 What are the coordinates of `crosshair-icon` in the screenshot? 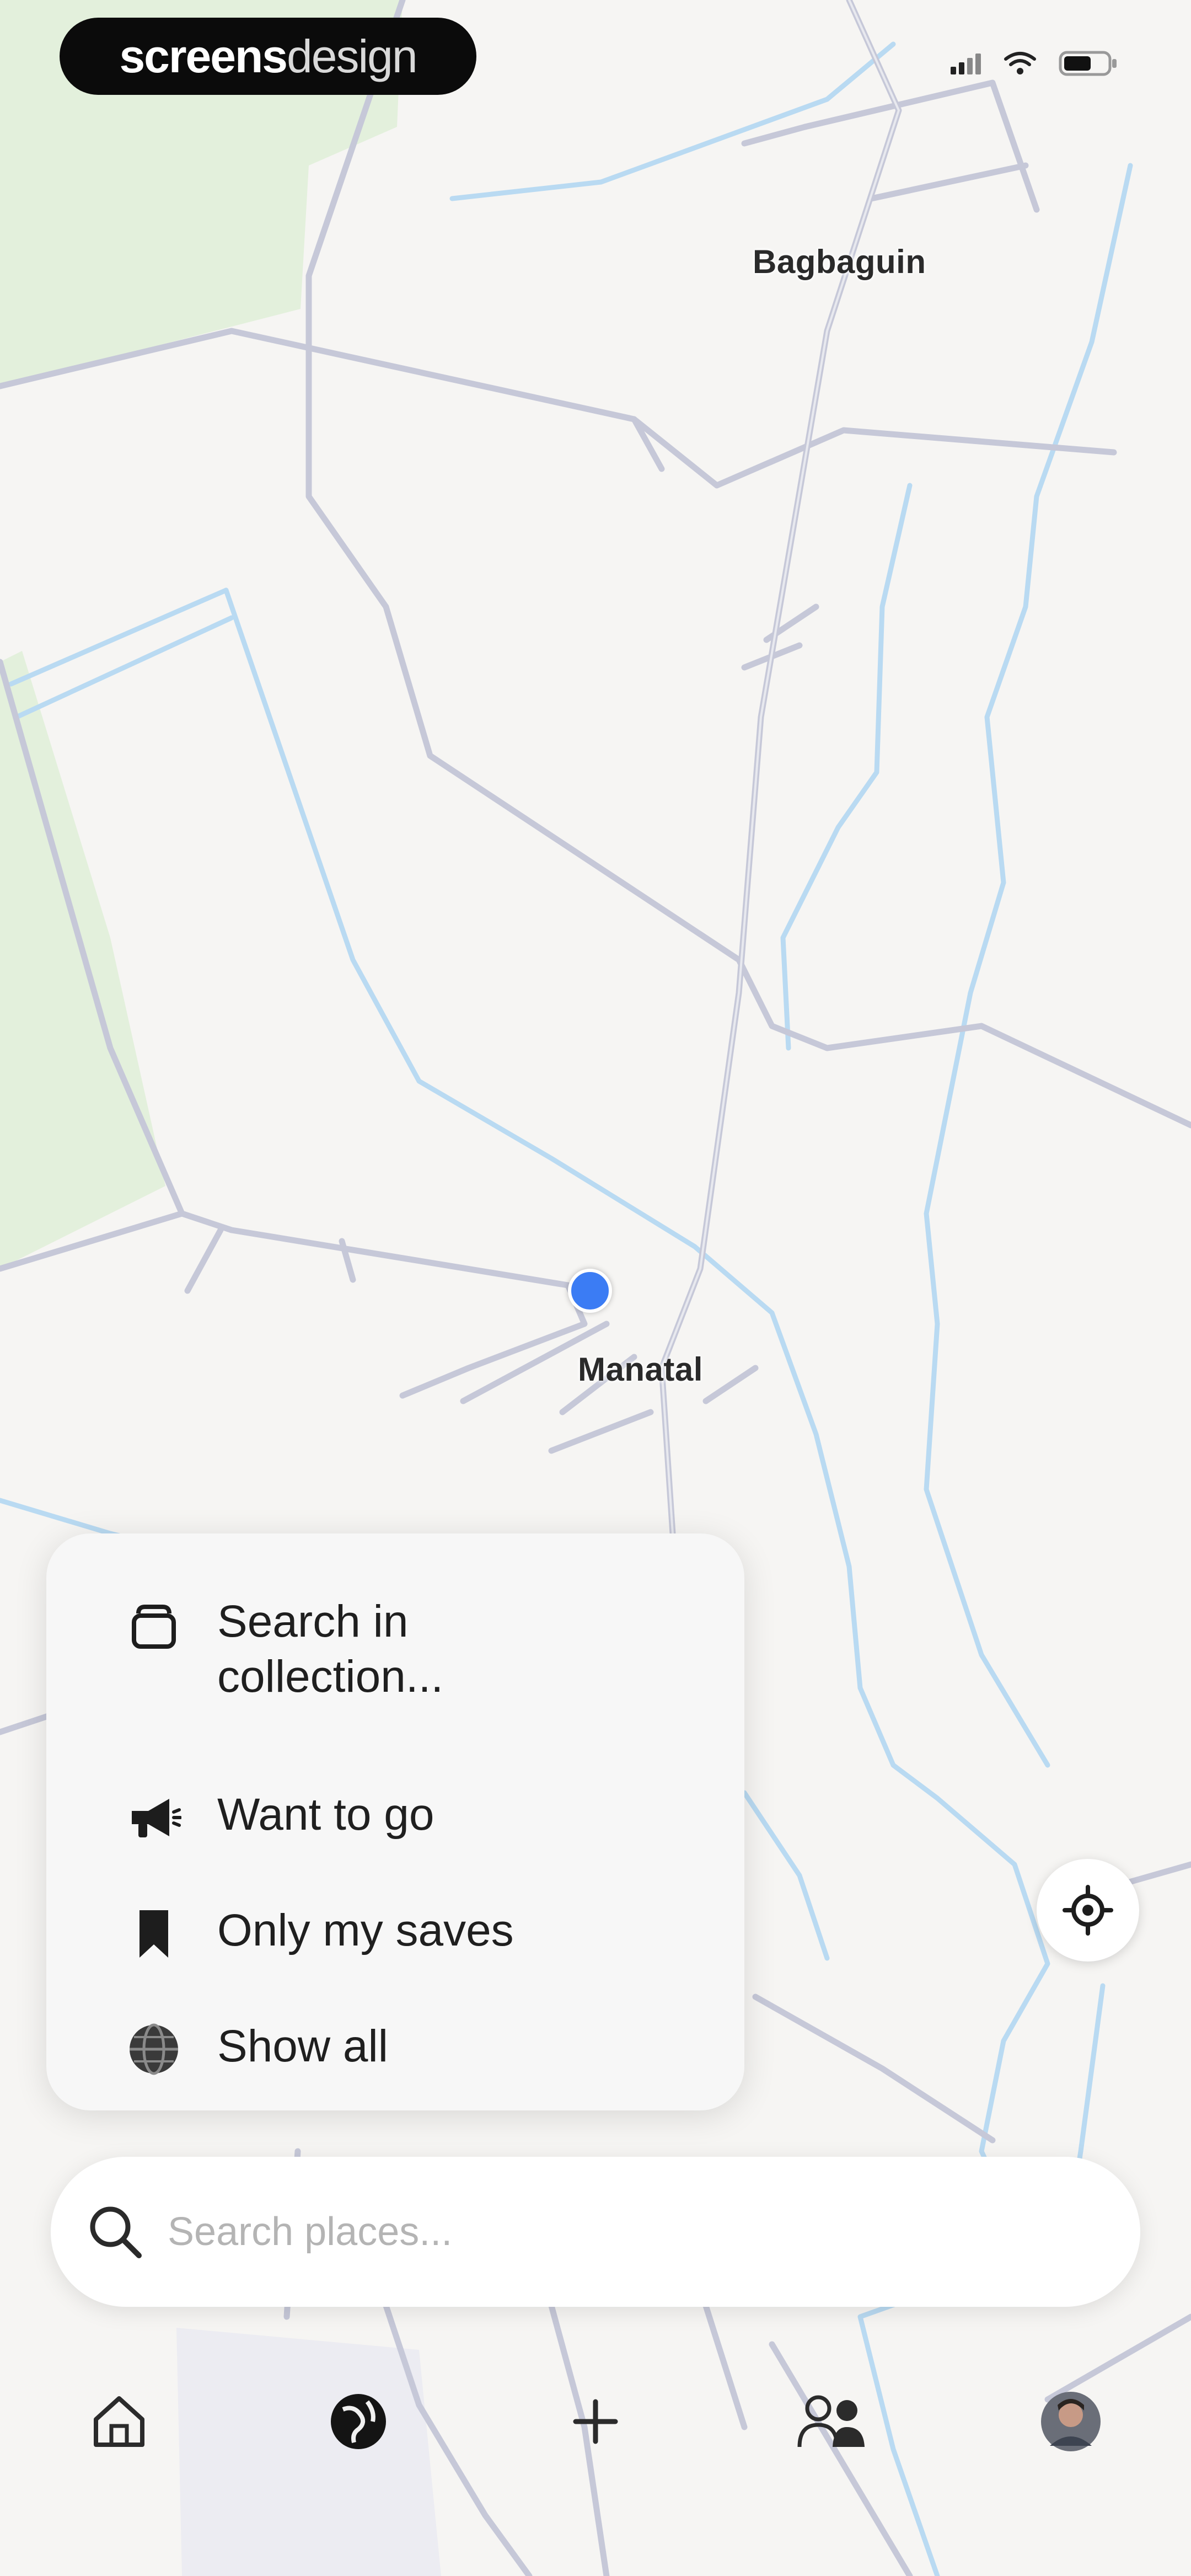 It's located at (1088, 1910).